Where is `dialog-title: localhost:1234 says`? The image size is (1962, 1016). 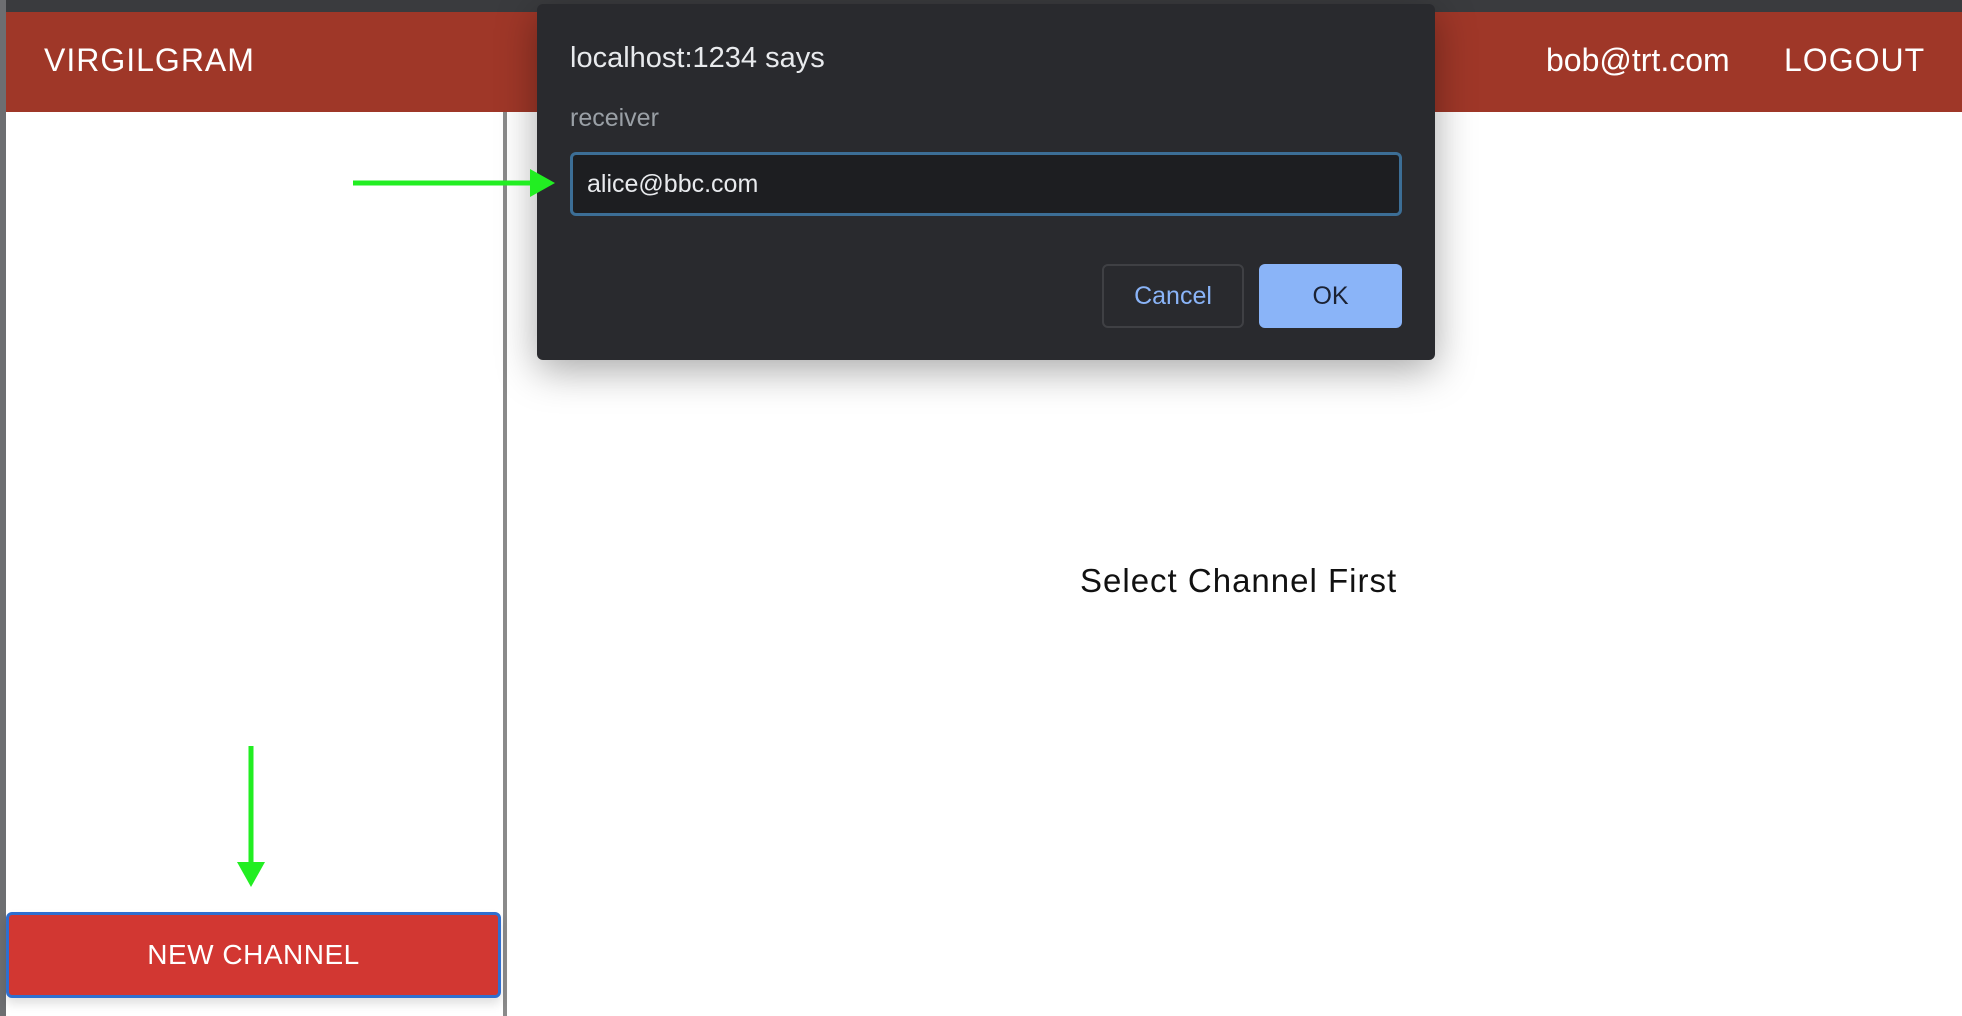
dialog-title: localhost:1234 says is located at coordinates (697, 58).